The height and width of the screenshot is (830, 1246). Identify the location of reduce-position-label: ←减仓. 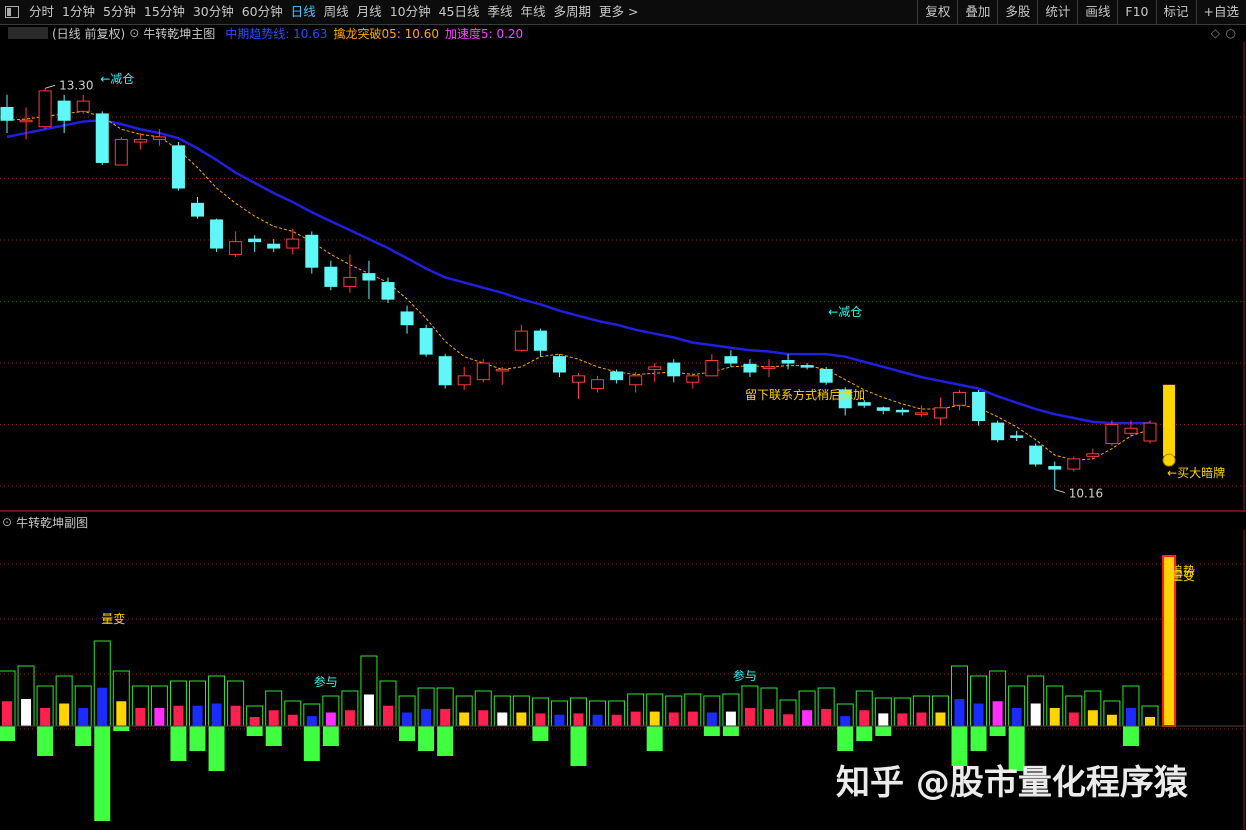
(845, 312).